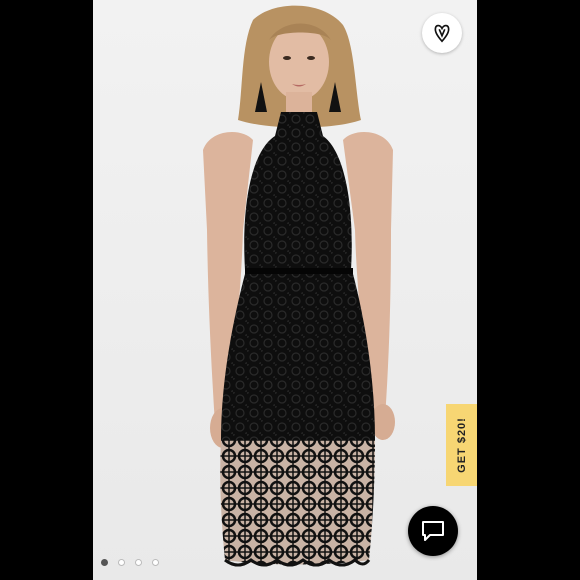 This screenshot has height=580, width=580. I want to click on heart-v-logo-icon, so click(442, 33).